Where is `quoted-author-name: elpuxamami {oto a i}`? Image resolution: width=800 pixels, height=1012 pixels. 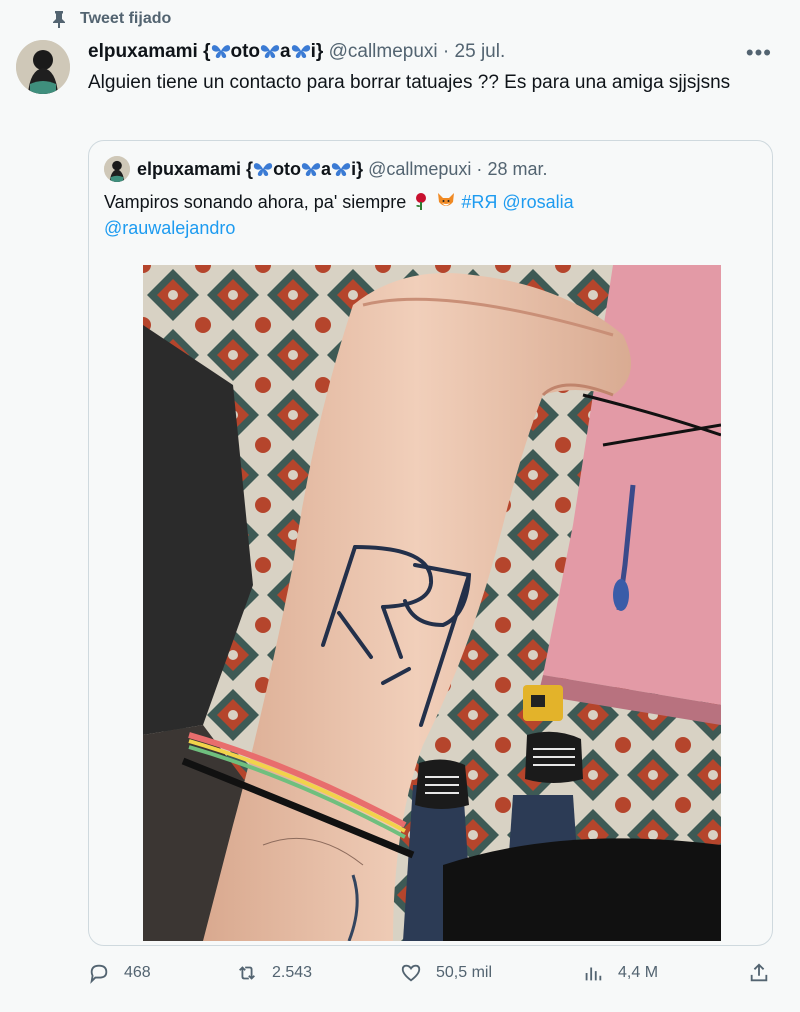 quoted-author-name: elpuxamami {oto a i} is located at coordinates (252, 169).